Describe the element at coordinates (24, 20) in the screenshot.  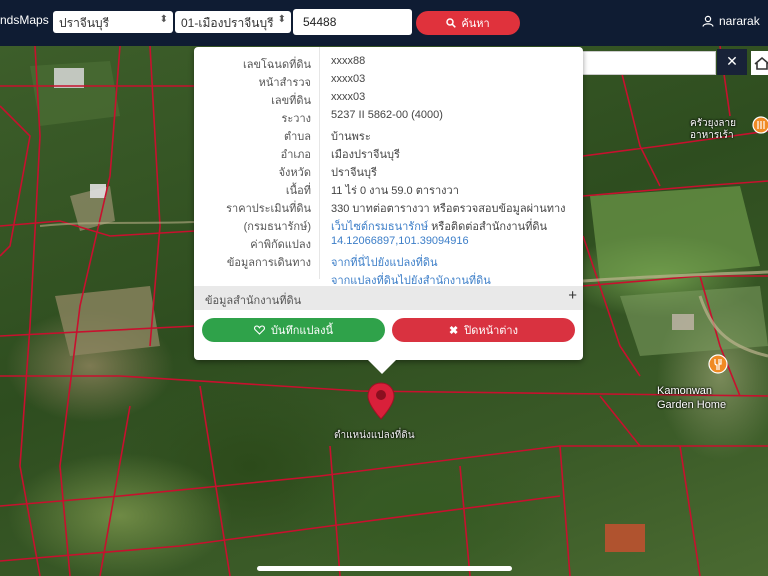
I see `app-brand: ndsMaps` at that location.